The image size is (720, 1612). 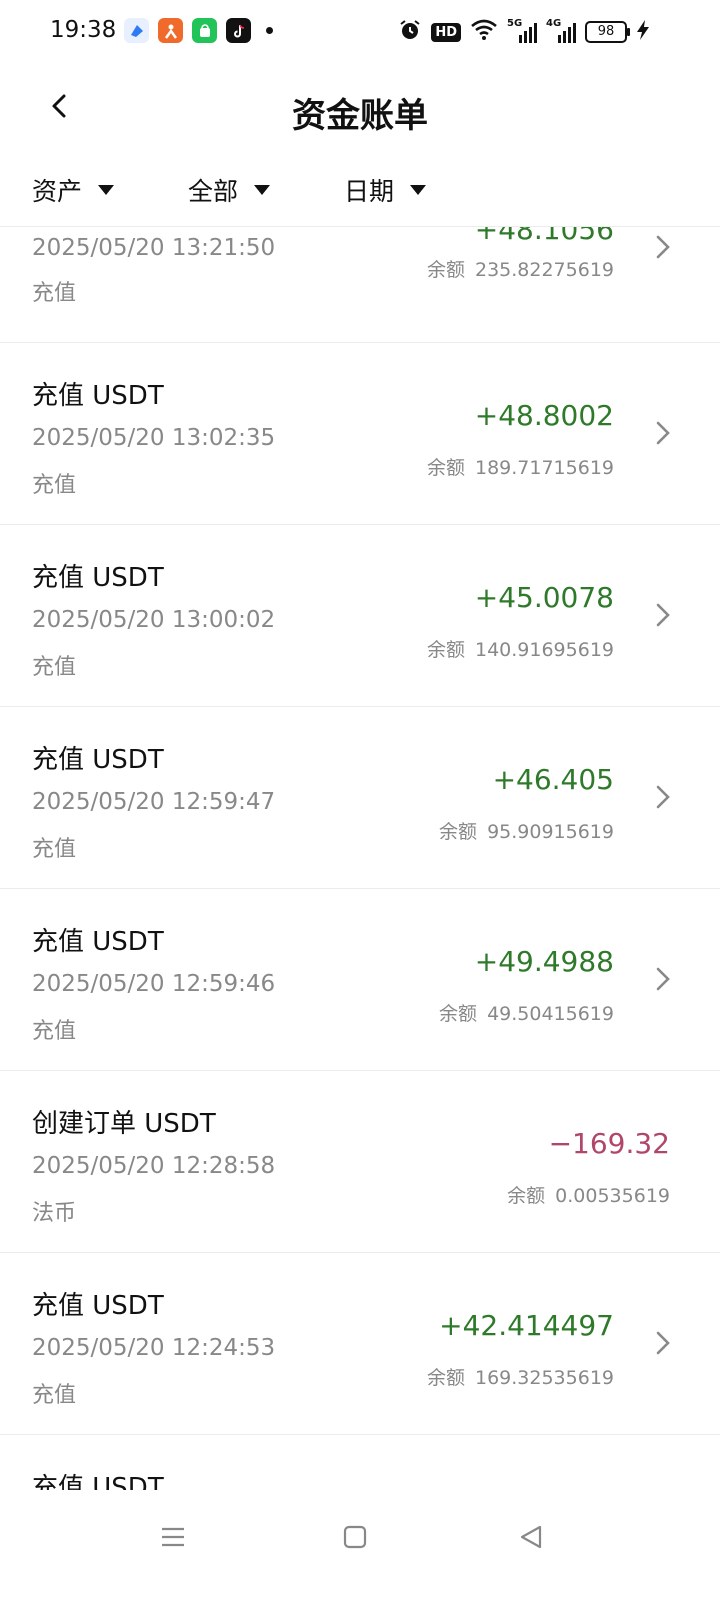 What do you see at coordinates (544, 415) in the screenshot?
I see `record-amount: +48.8002` at bounding box center [544, 415].